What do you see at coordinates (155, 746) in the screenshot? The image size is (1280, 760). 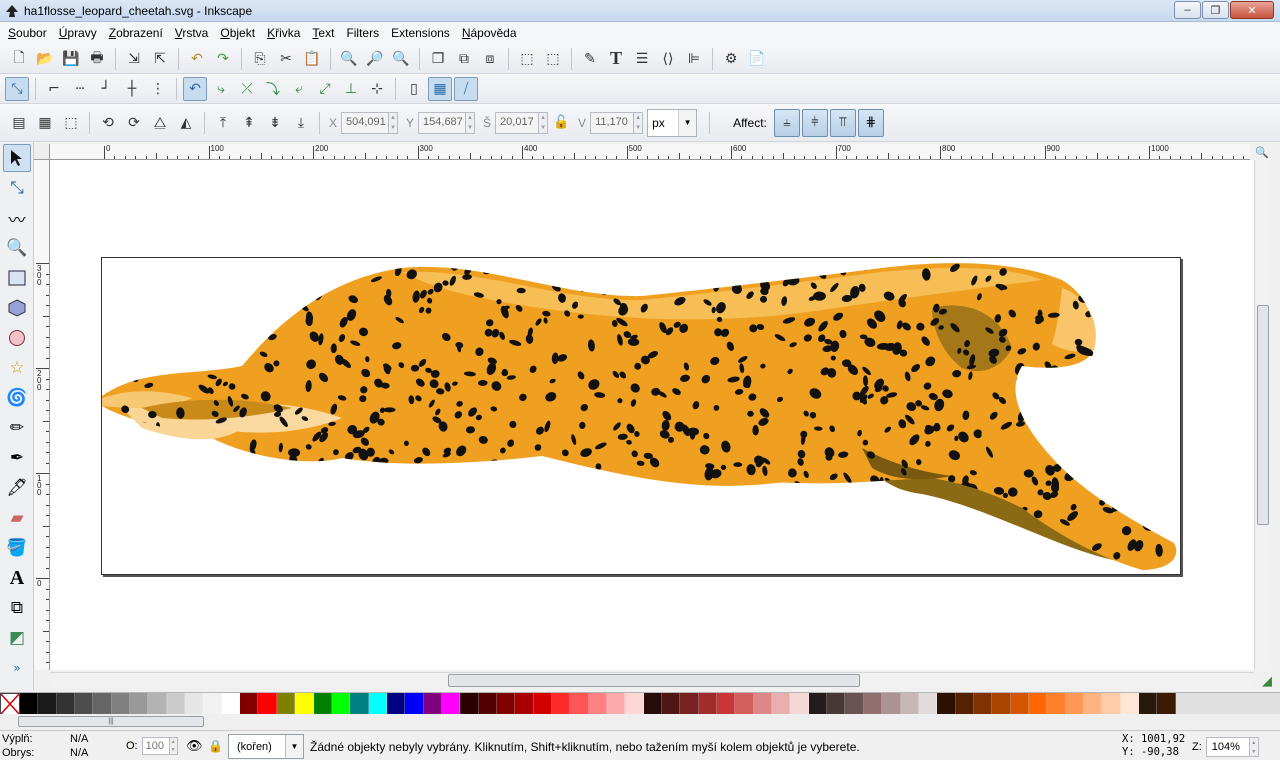 I see `opacity-input: 100` at bounding box center [155, 746].